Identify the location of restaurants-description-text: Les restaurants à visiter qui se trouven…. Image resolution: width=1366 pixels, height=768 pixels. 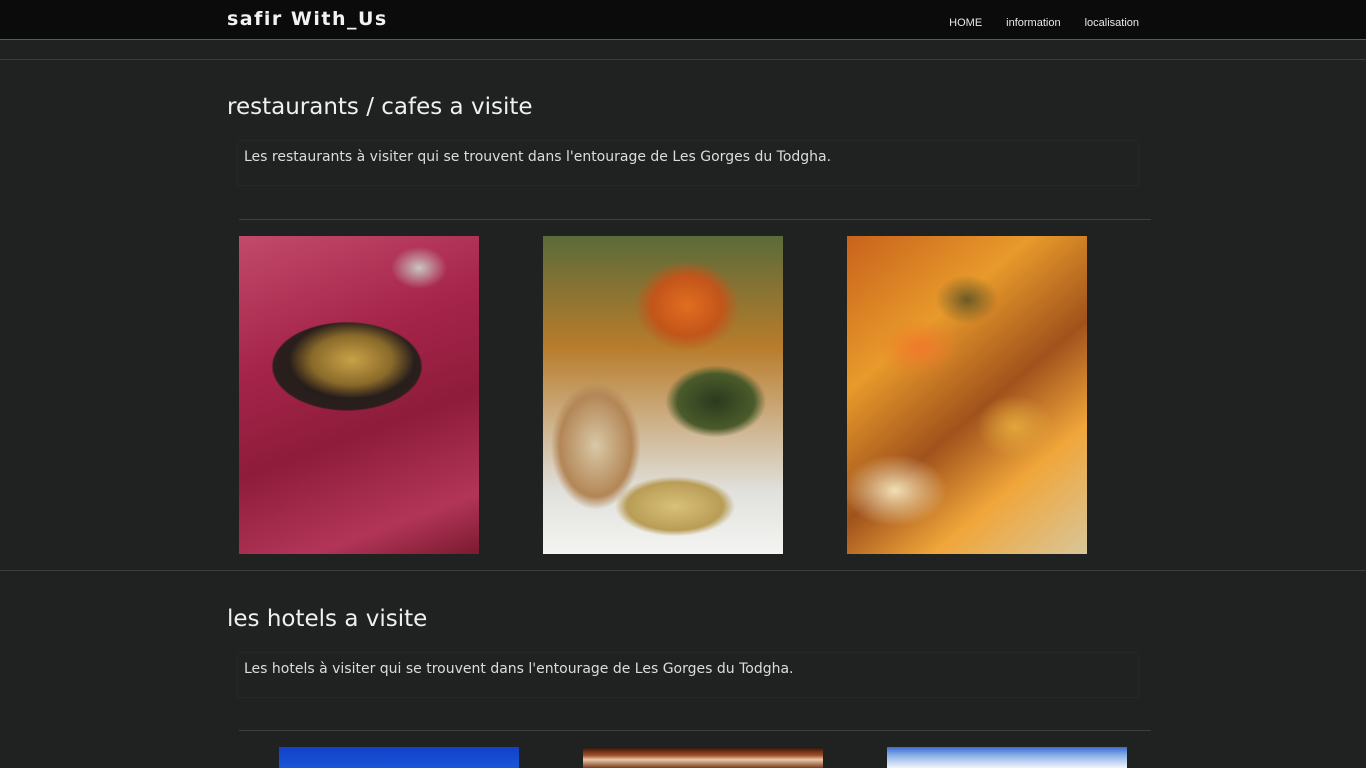
(538, 157).